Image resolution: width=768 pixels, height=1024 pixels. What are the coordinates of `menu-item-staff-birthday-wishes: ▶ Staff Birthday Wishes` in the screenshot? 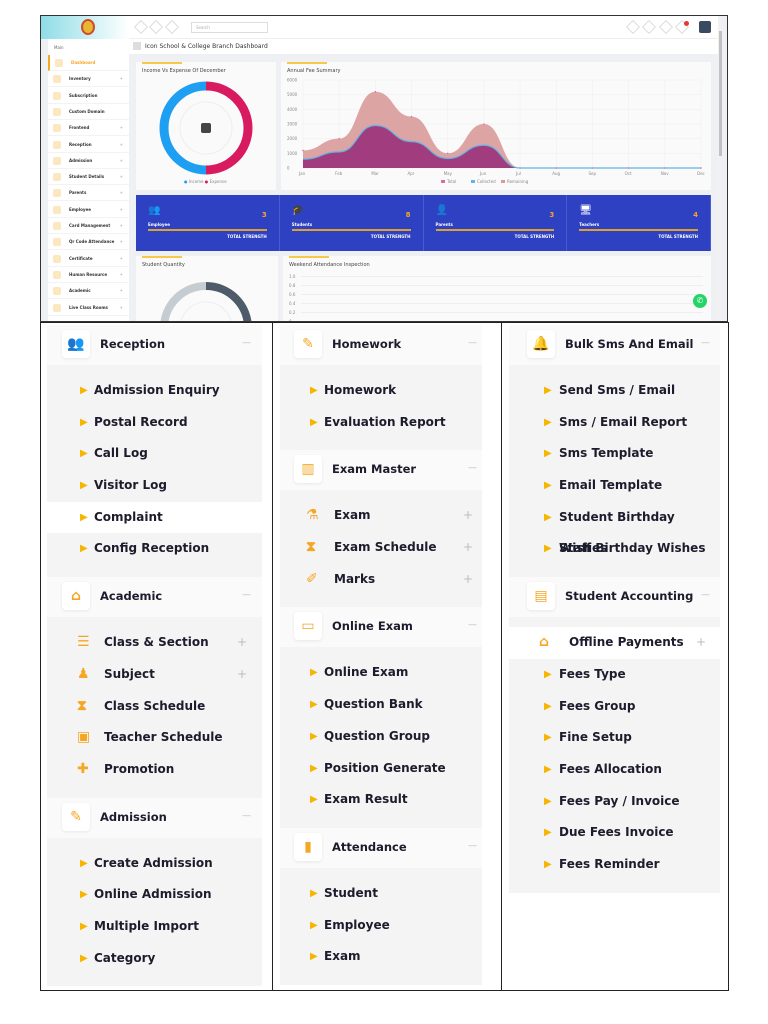 It's located at (614, 549).